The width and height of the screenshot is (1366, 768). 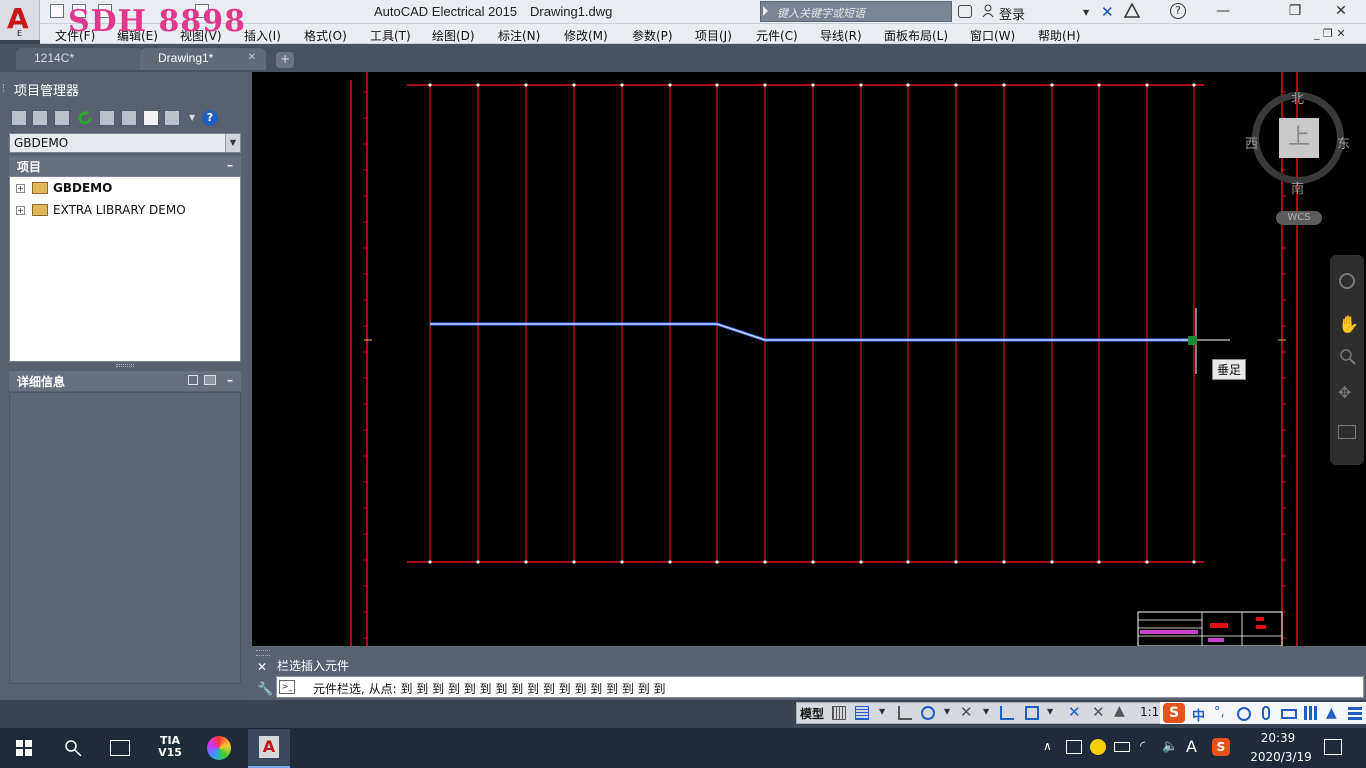 What do you see at coordinates (713, 35) in the screenshot?
I see `menu-project: 项目(J)` at bounding box center [713, 35].